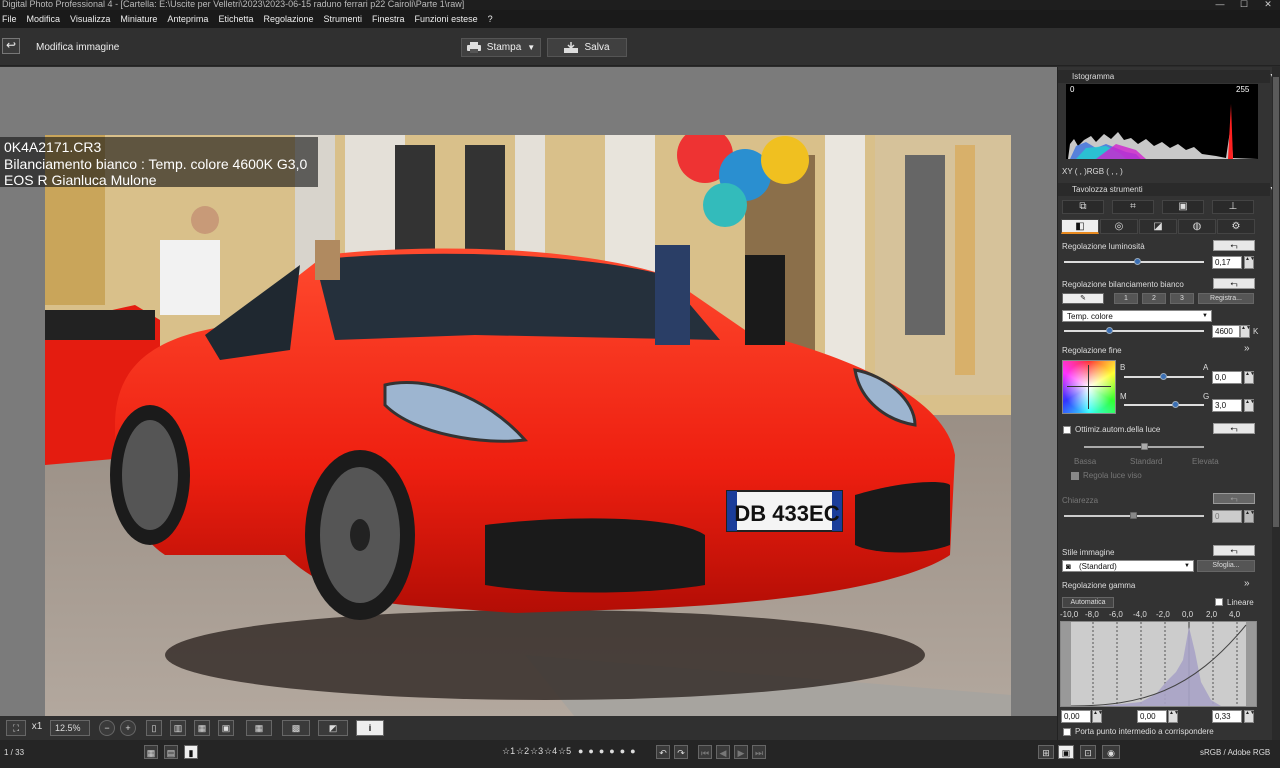  I want to click on brightness-value: 0,17, so click(1227, 262).